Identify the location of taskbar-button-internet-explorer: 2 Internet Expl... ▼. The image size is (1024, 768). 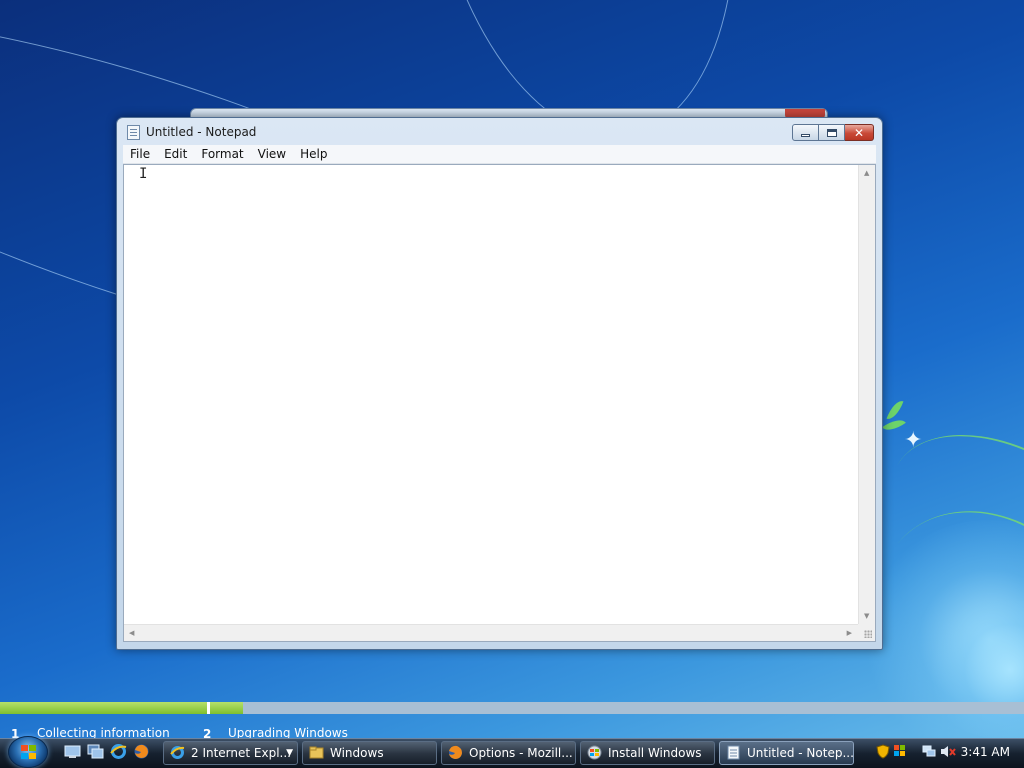
(230, 753).